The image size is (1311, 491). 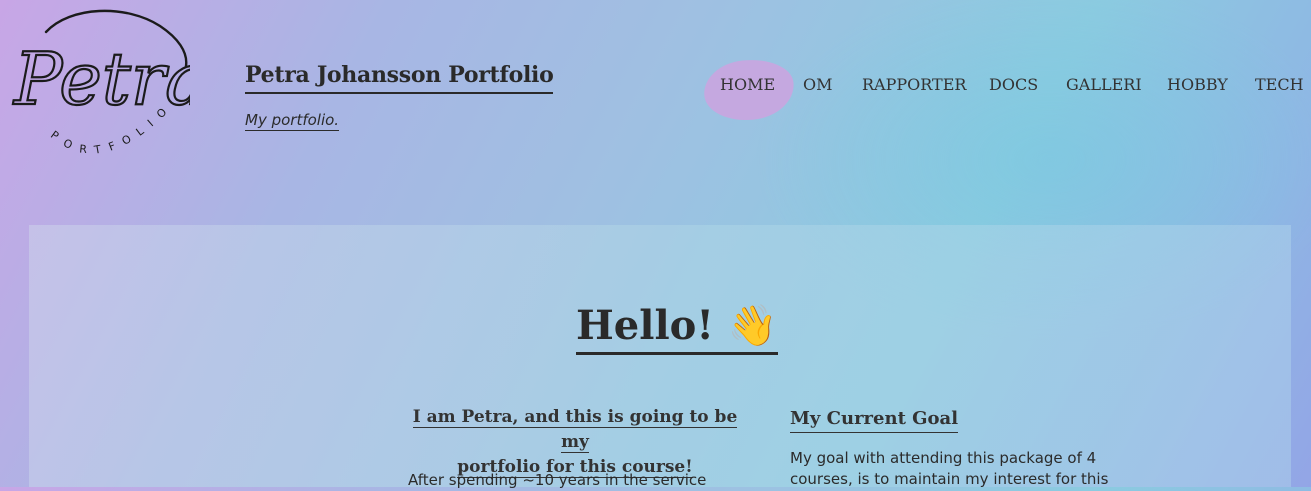 I want to click on site-logo: Petras PORTFOLIO, so click(x=99, y=88).